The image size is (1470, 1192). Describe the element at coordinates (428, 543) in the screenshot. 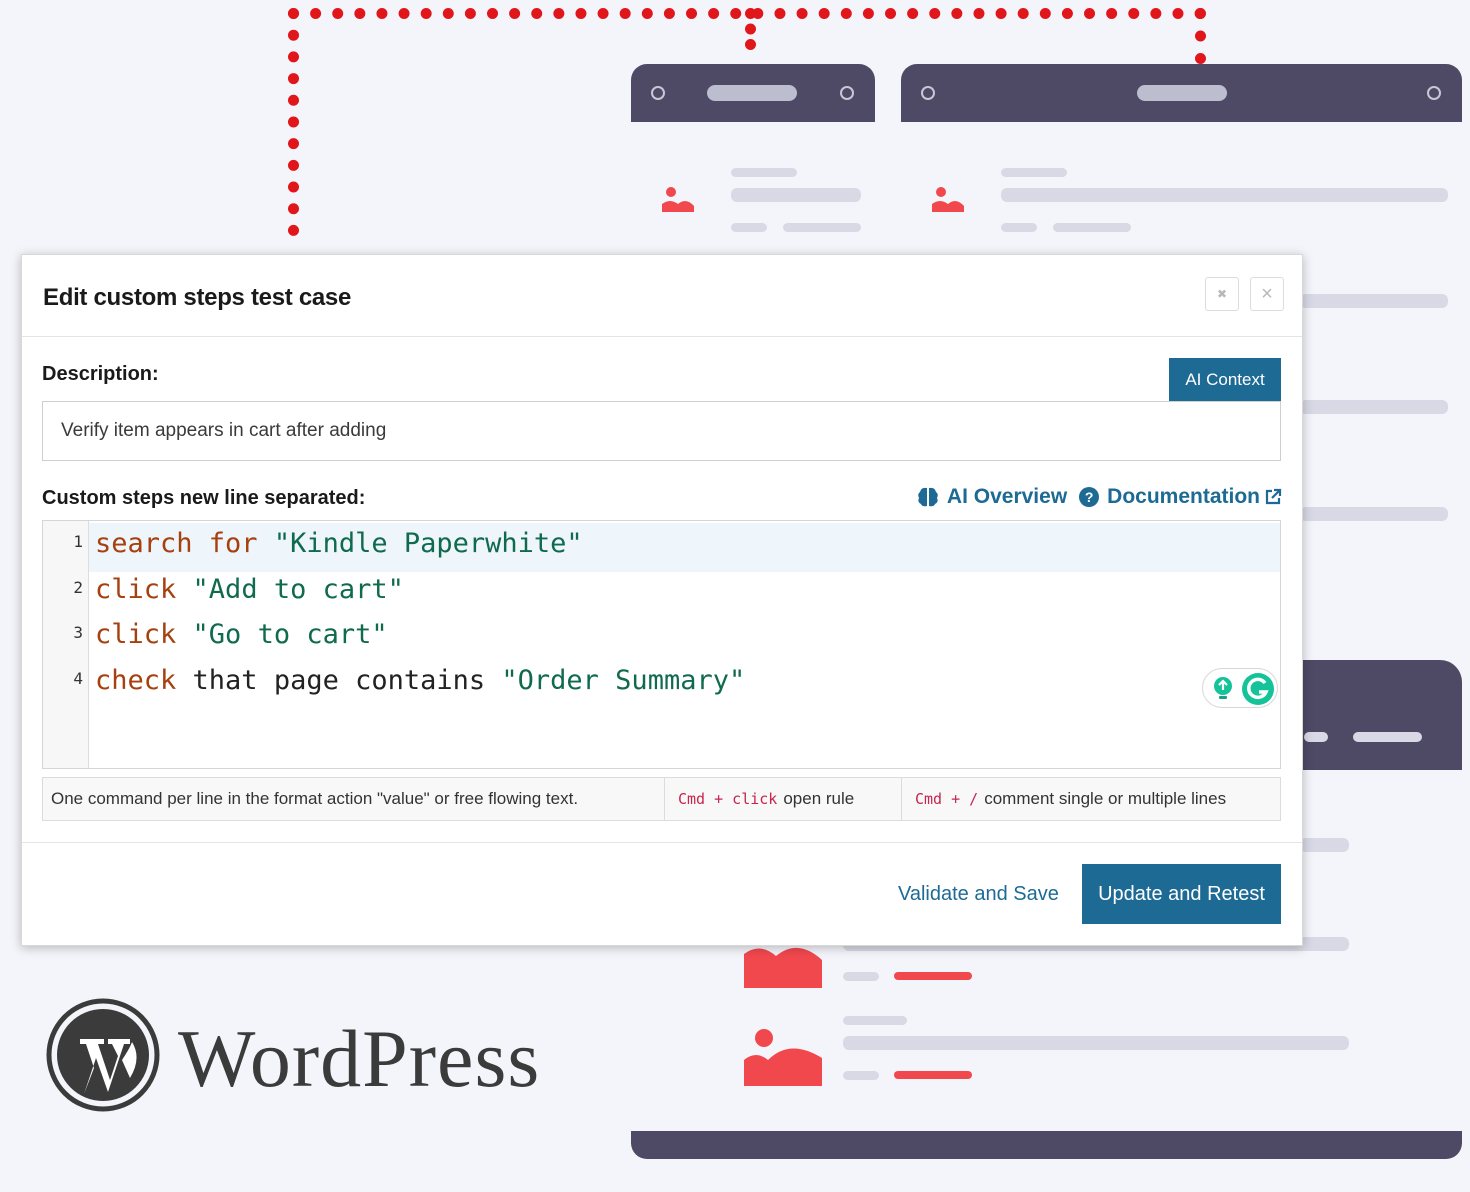

I see `code-string: "Kindle Paperwhite"` at that location.